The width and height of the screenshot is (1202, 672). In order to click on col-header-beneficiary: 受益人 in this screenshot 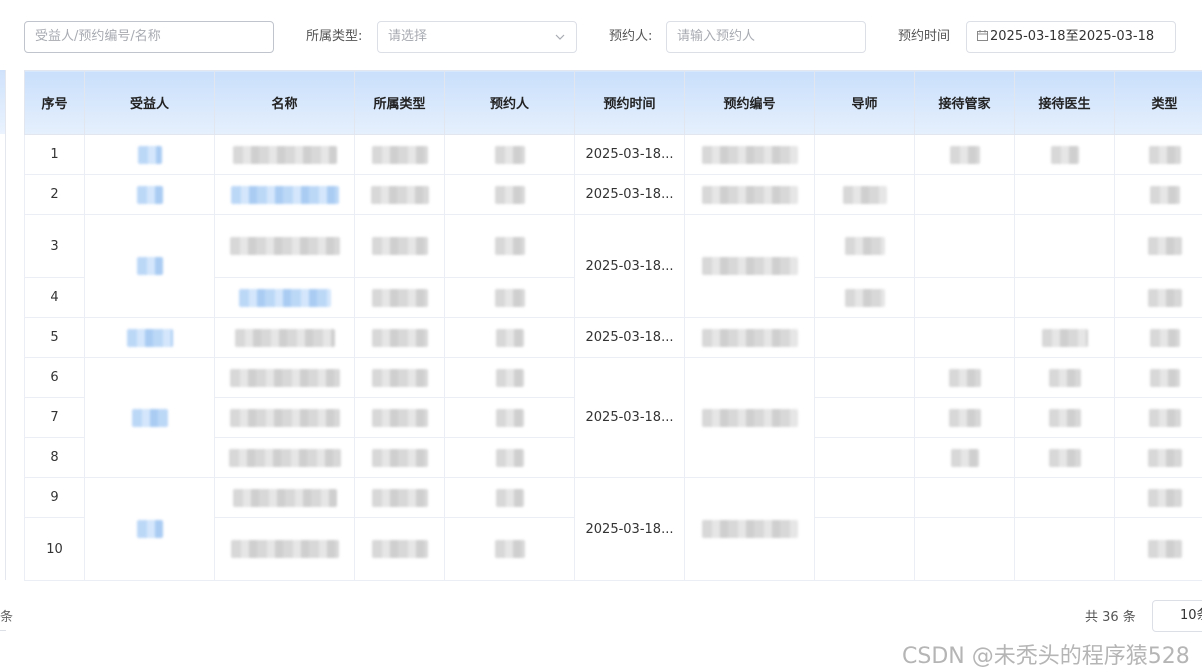, I will do `click(149, 102)`.